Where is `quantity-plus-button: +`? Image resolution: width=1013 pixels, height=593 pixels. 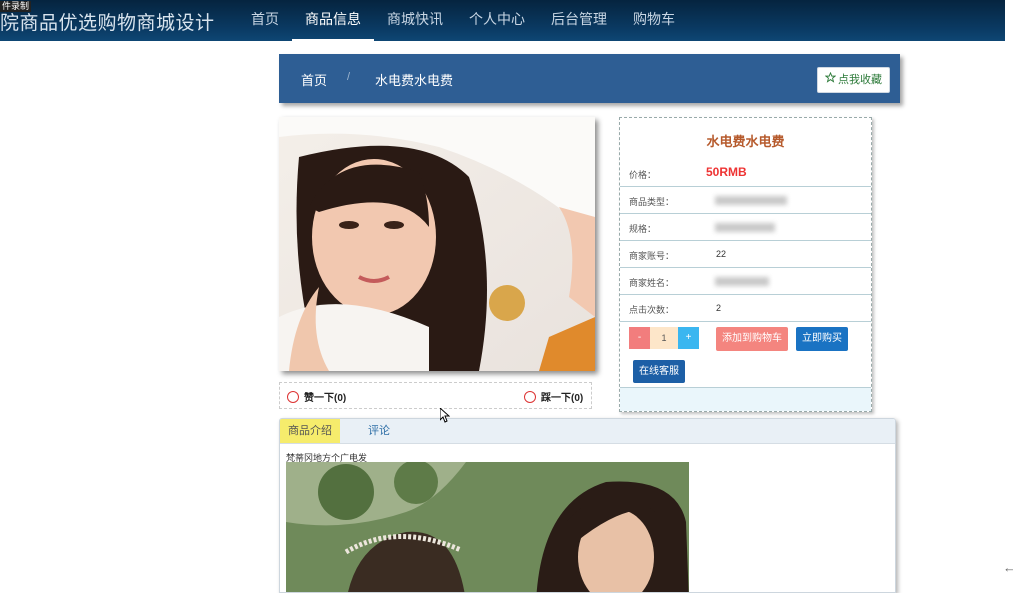
quantity-plus-button: + is located at coordinates (688, 338).